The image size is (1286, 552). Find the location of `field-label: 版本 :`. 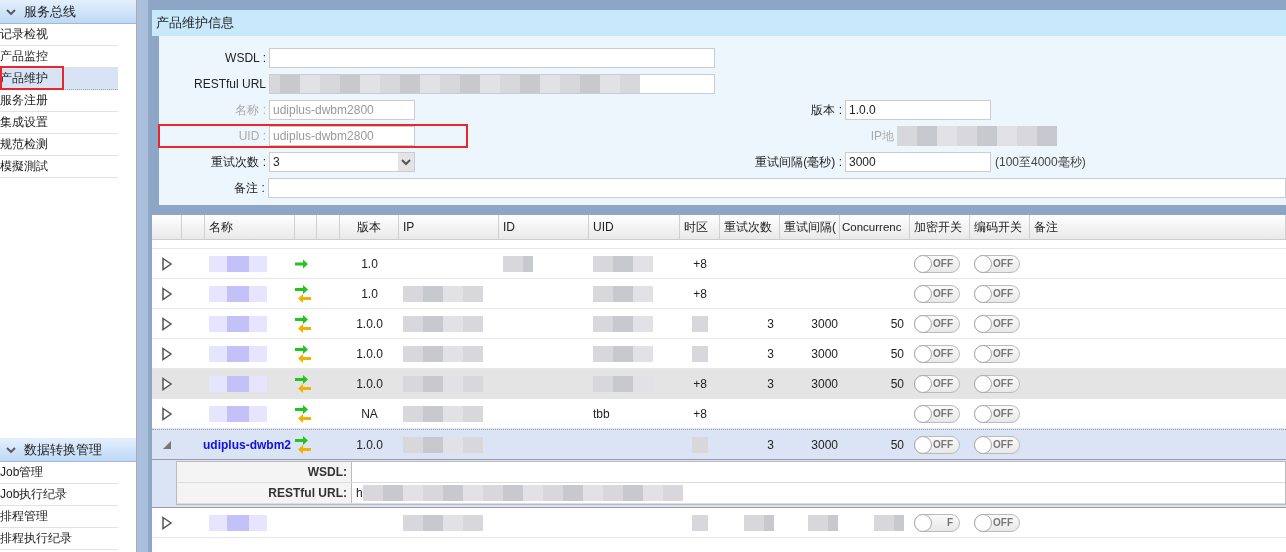

field-label: 版本 : is located at coordinates (826, 110).